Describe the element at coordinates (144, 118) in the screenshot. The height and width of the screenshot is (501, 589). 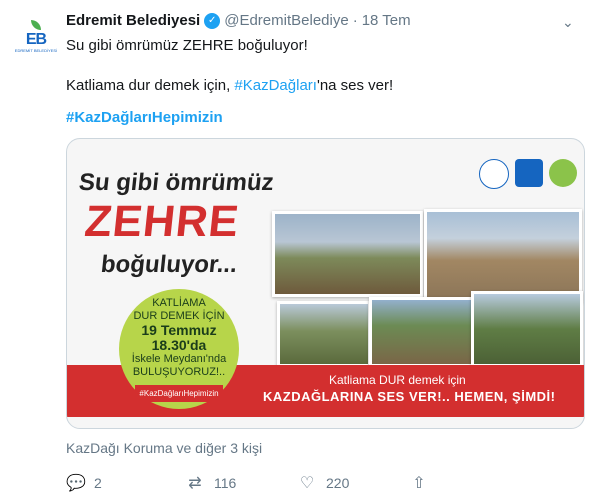
I see `hashtag-link-hepimizin: #KazDağlarıHepimizin` at that location.